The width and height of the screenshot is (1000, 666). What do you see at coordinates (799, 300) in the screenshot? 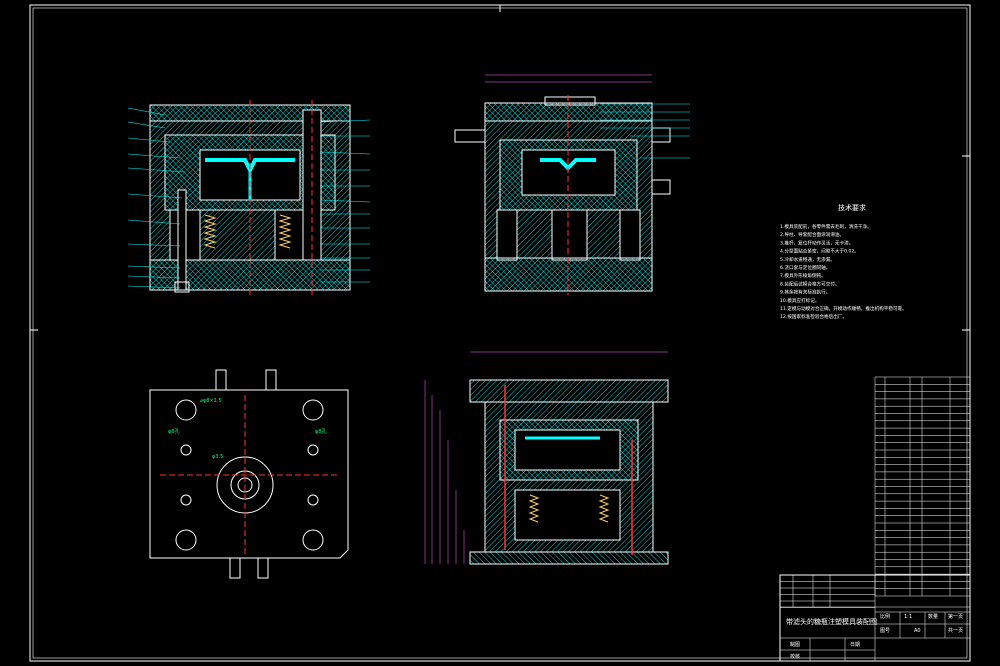
I see `tech-note-line: 10.模具应打标记。` at bounding box center [799, 300].